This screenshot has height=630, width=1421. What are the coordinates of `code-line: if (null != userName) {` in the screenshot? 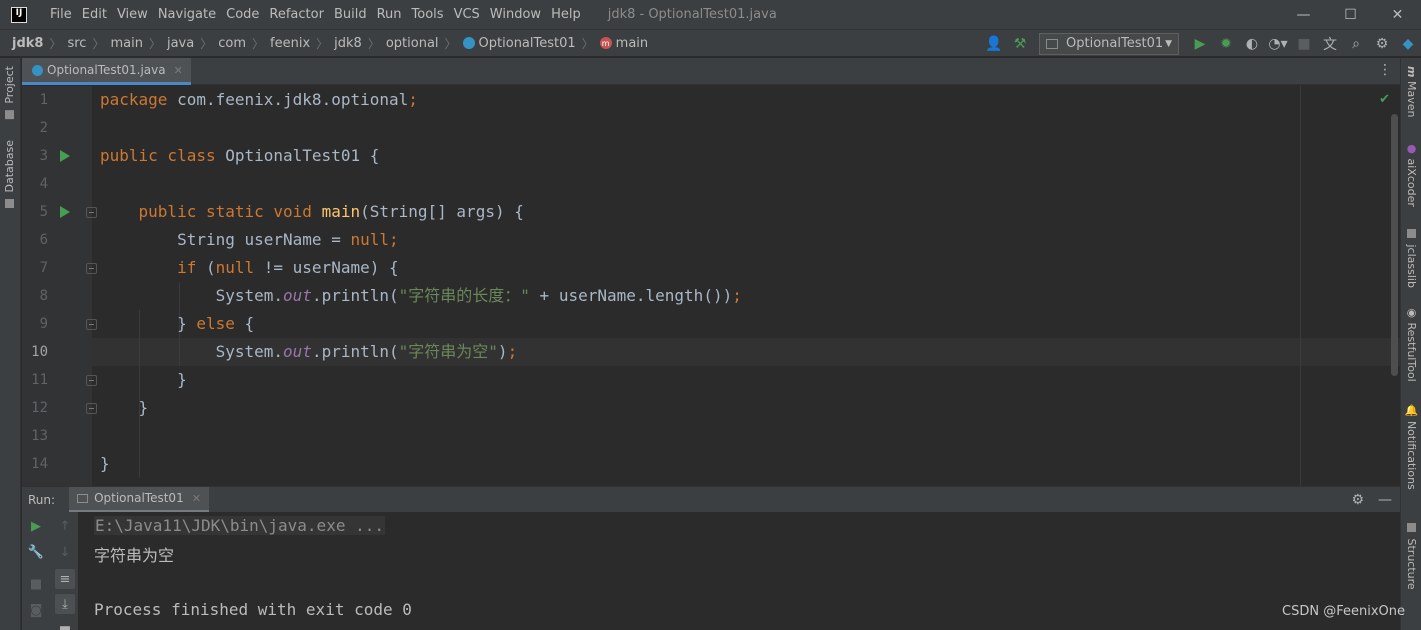 It's located at (249, 268).